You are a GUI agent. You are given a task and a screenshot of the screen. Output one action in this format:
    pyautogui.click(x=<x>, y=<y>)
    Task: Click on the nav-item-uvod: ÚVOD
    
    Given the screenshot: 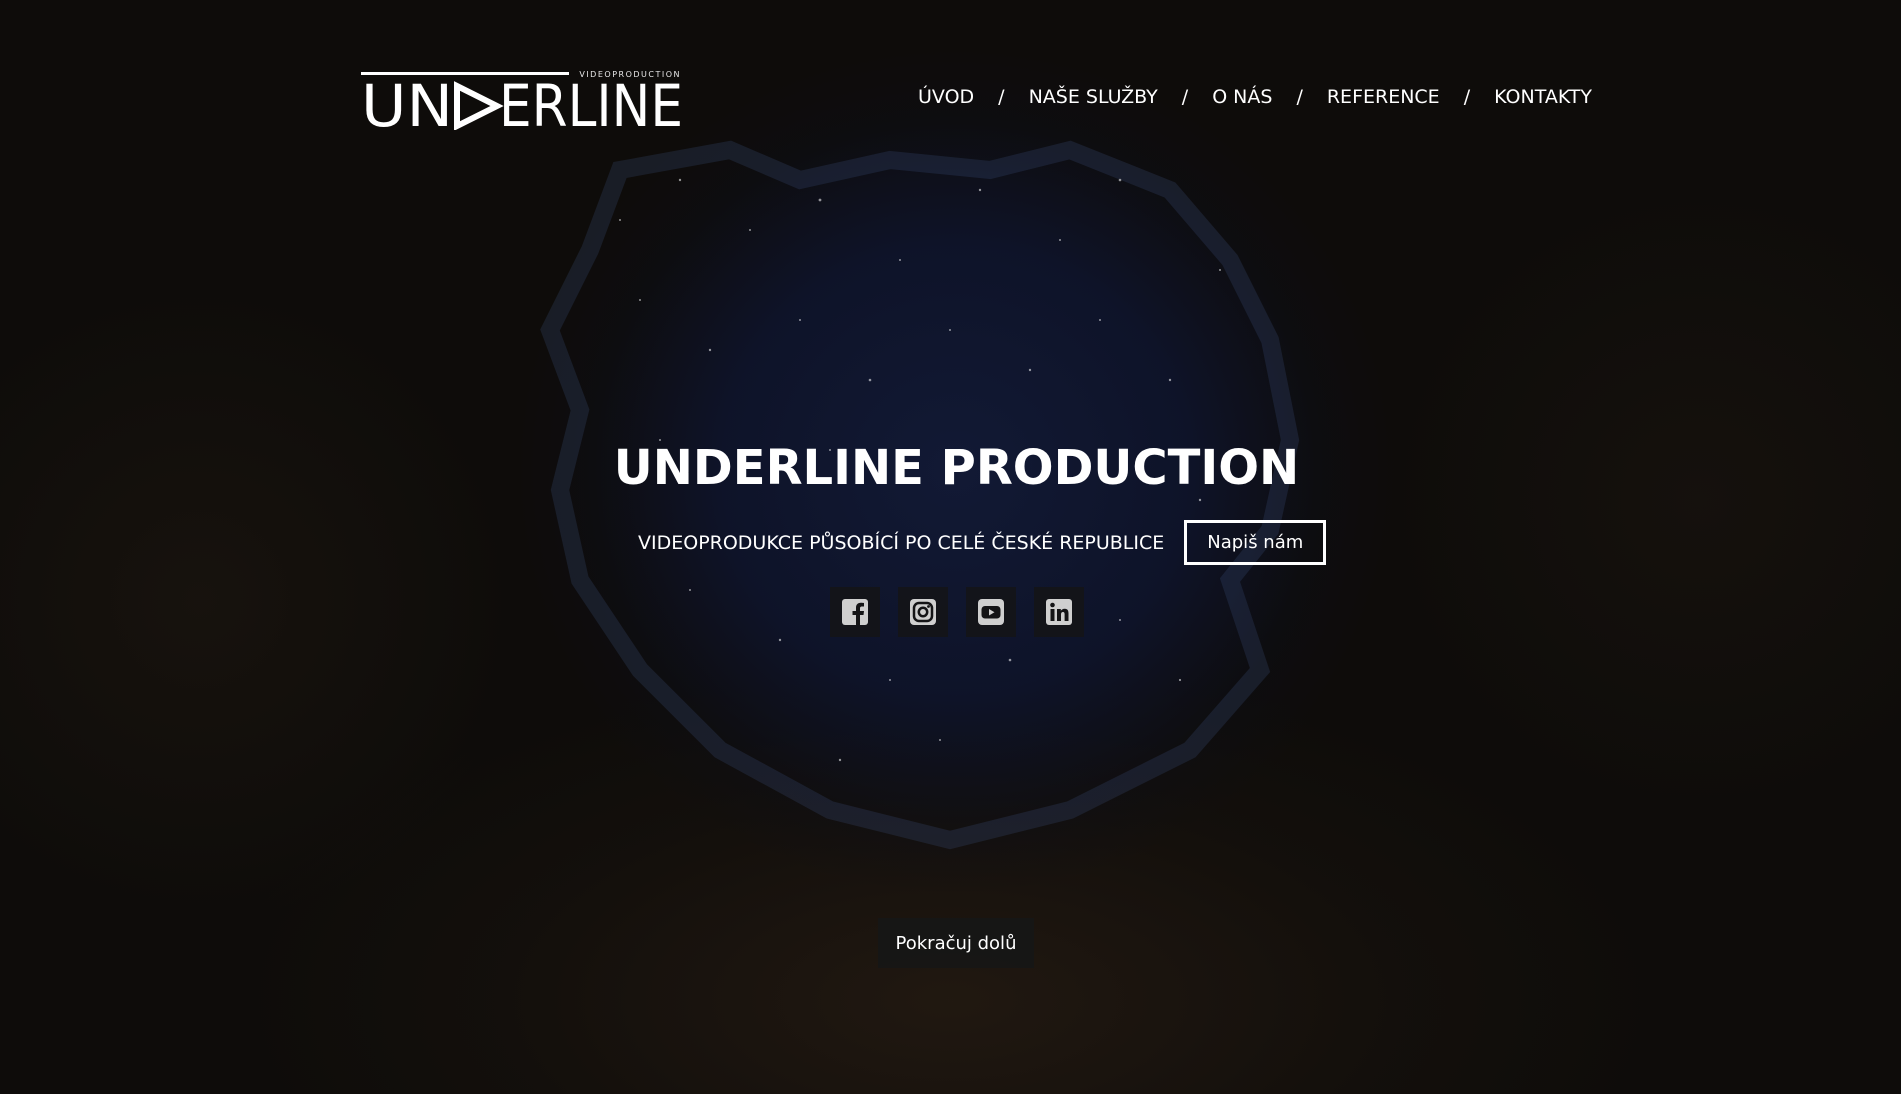 What is the action you would take?
    pyautogui.click(x=946, y=97)
    